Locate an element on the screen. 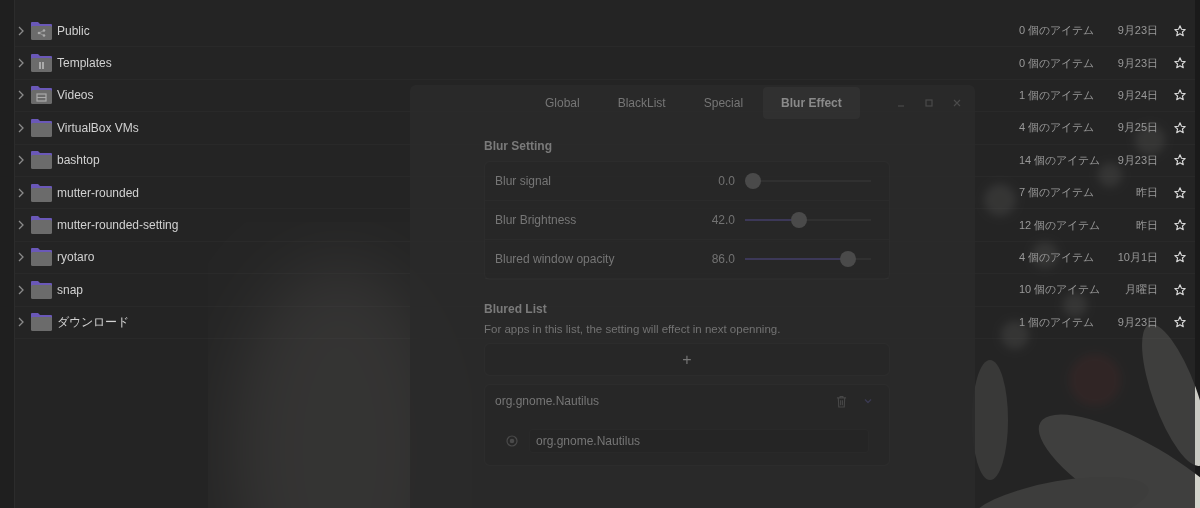 This screenshot has width=1200, height=508. modified-date: 10月1日 is located at coordinates (1137, 257).